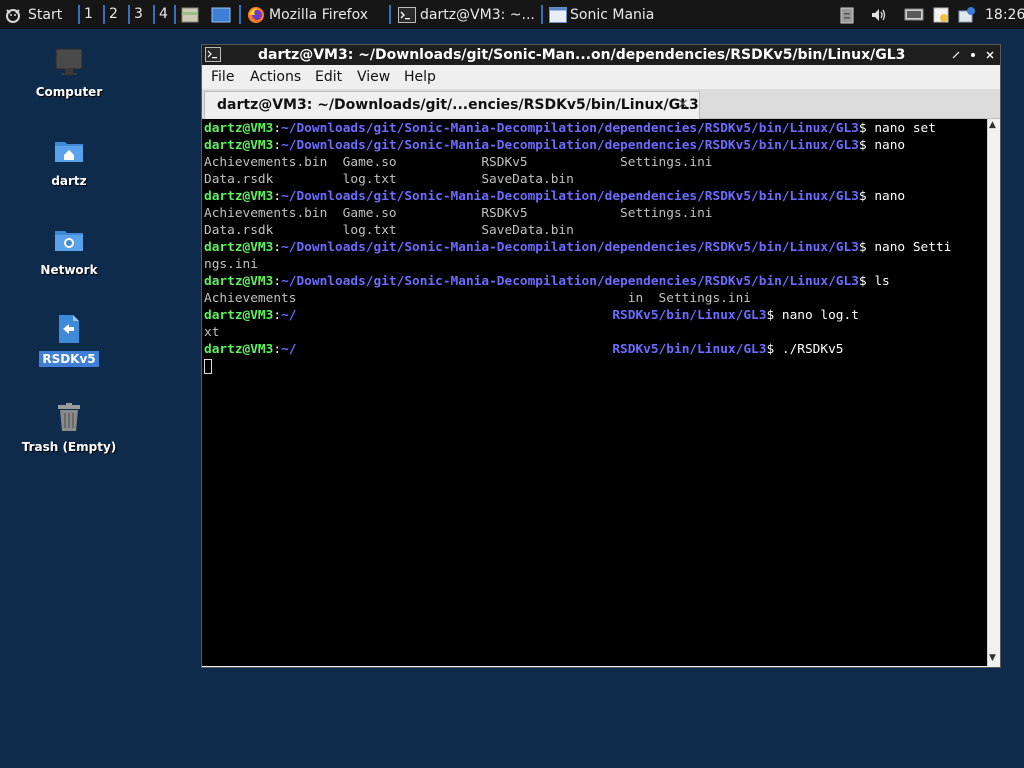 Image resolution: width=1024 pixels, height=768 pixels. What do you see at coordinates (992, 658) in the screenshot?
I see `scroll-down-icon: ▼` at bounding box center [992, 658].